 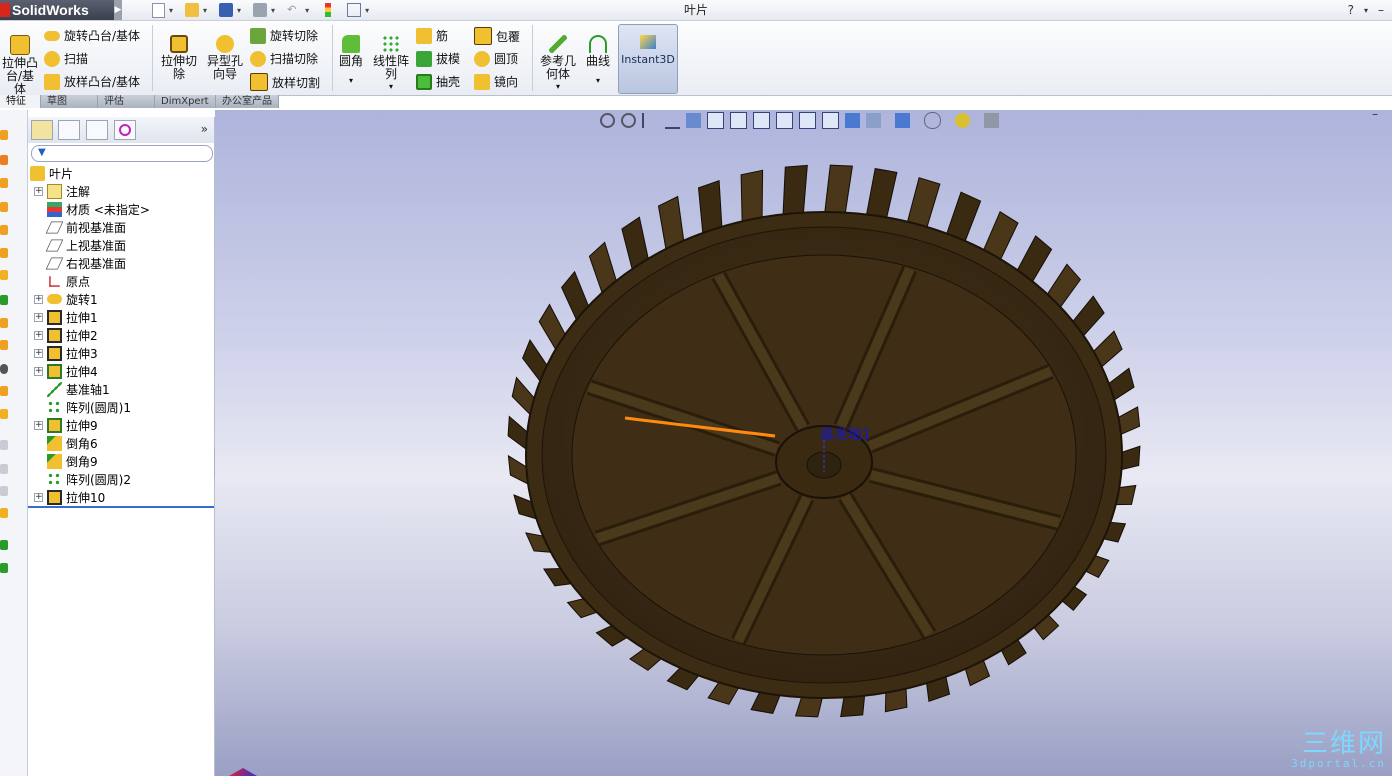 I want to click on tree-item: + 拉伸1, so click(x=66, y=317).